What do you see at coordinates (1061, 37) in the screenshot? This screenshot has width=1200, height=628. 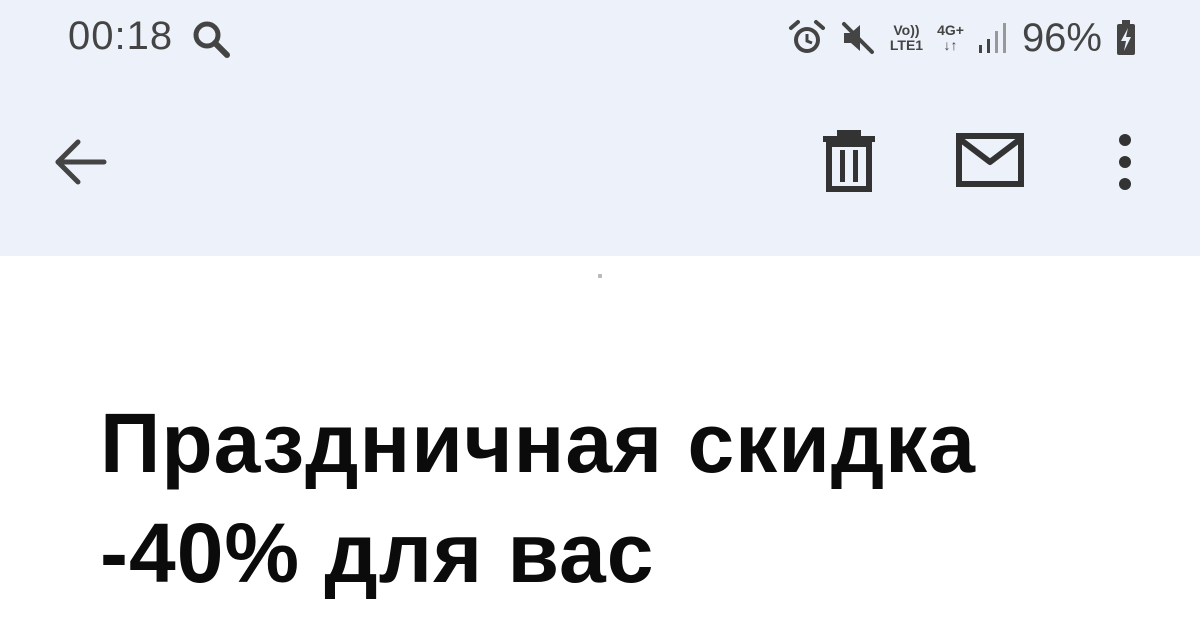 I see `battery-percent: 96%` at bounding box center [1061, 37].